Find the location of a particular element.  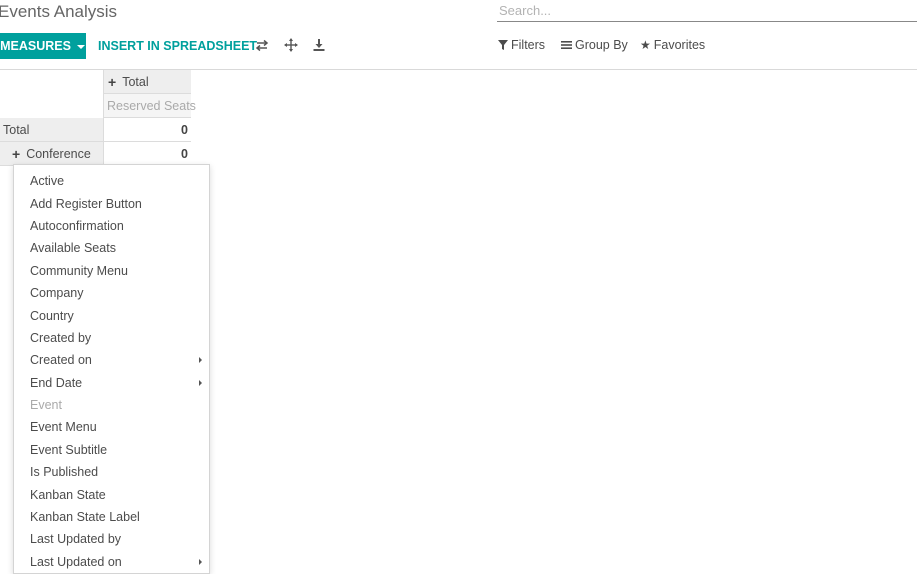

filter-icon is located at coordinates (503, 45).